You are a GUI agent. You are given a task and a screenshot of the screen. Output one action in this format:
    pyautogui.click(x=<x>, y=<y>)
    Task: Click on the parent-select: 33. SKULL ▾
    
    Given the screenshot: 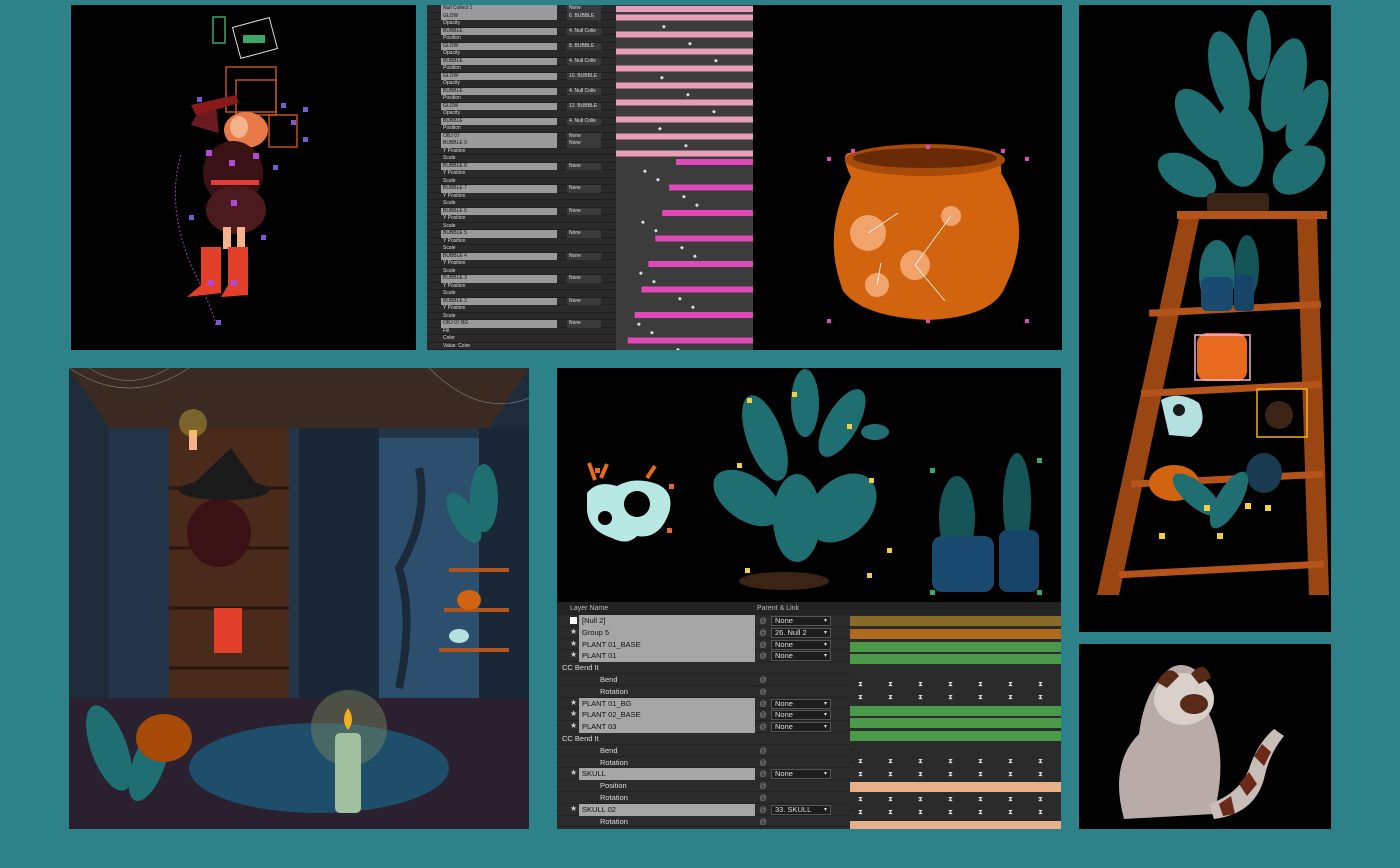 What is the action you would take?
    pyautogui.click(x=801, y=809)
    